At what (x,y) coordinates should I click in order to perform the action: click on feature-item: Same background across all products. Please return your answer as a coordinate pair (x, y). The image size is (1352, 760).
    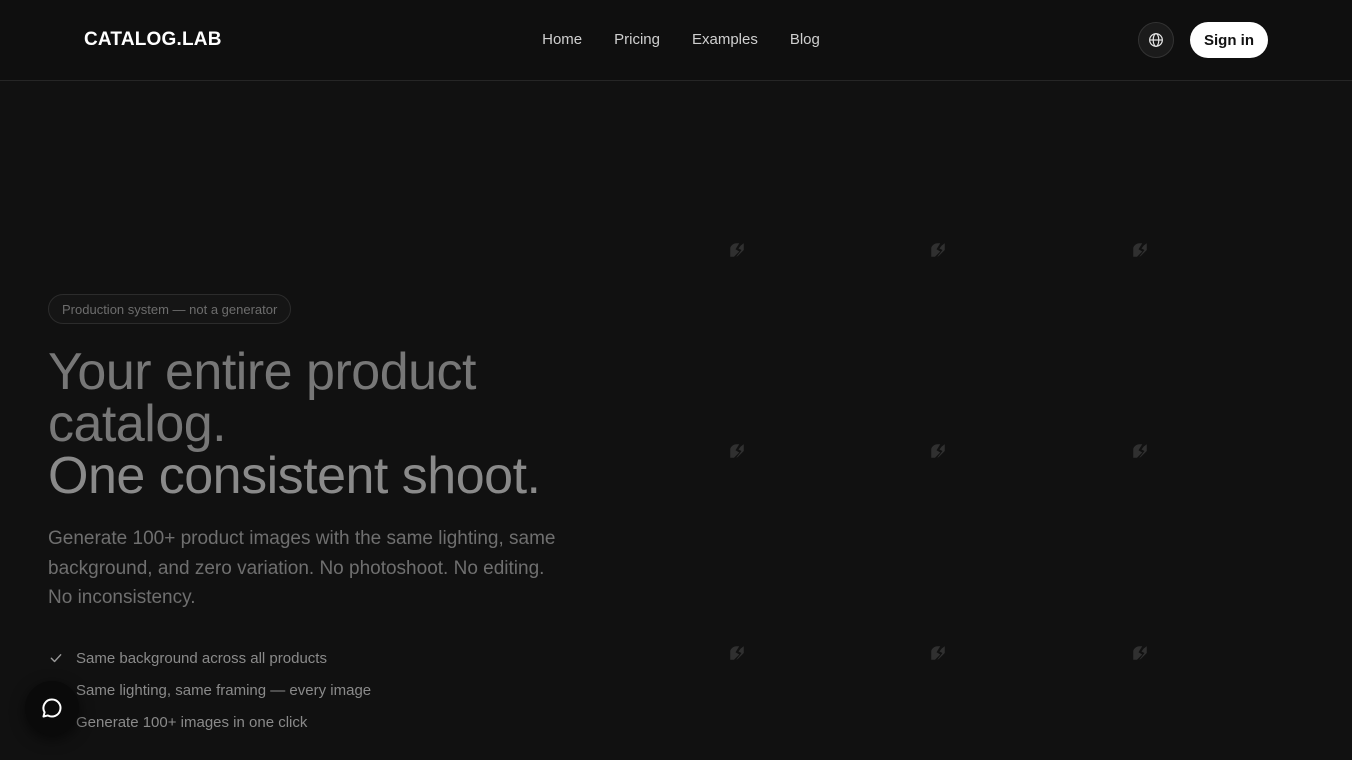
    Looking at the image, I should click on (209, 658).